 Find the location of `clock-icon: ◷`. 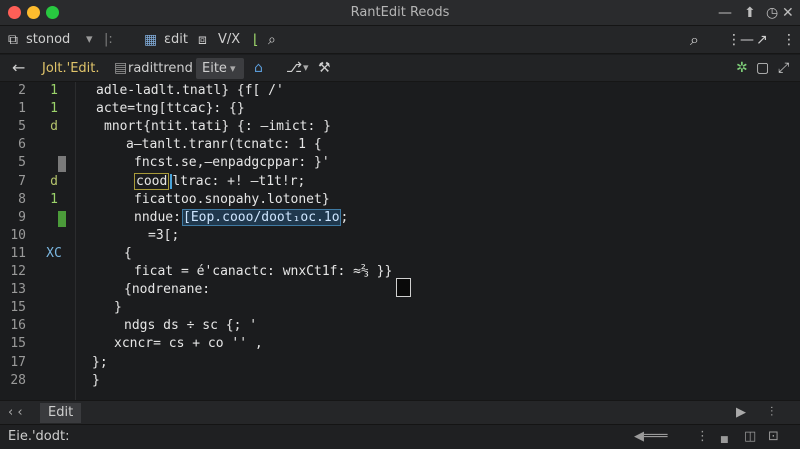

clock-icon: ◷ is located at coordinates (772, 13).